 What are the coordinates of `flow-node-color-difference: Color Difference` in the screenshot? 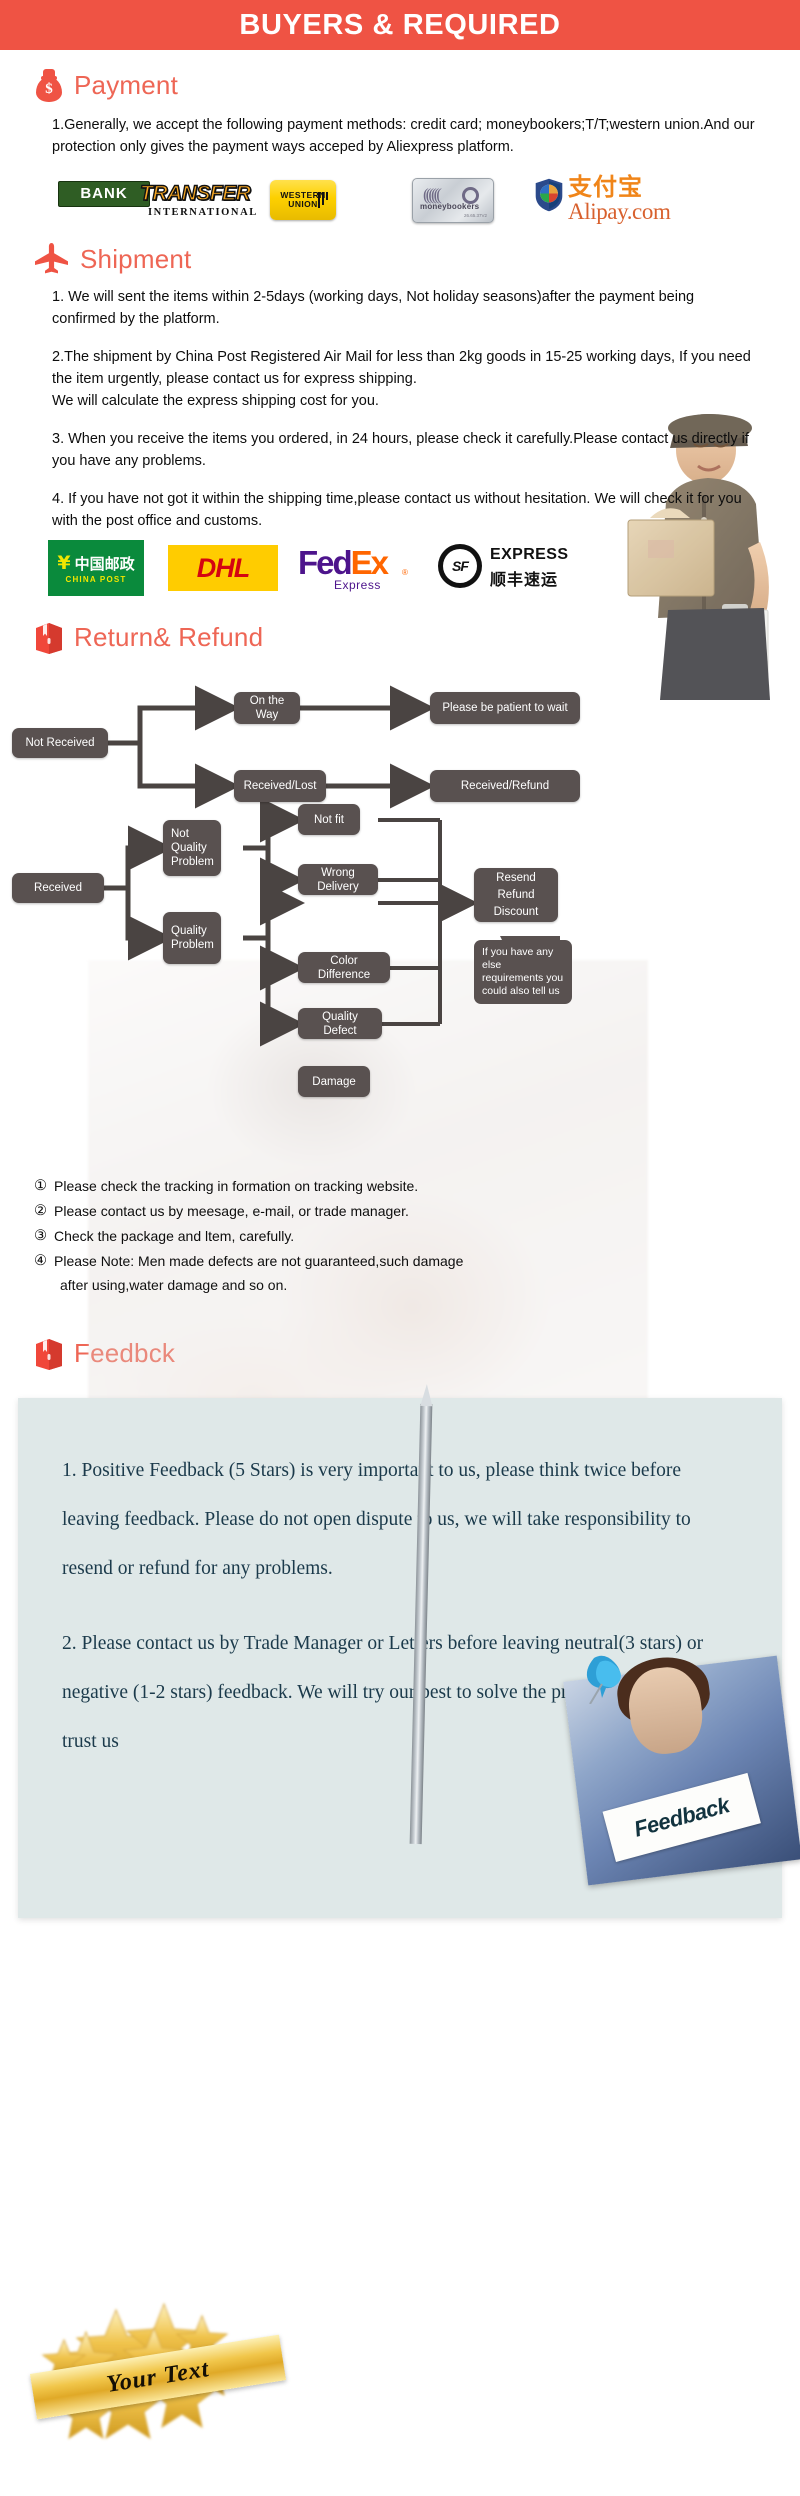 It's located at (344, 967).